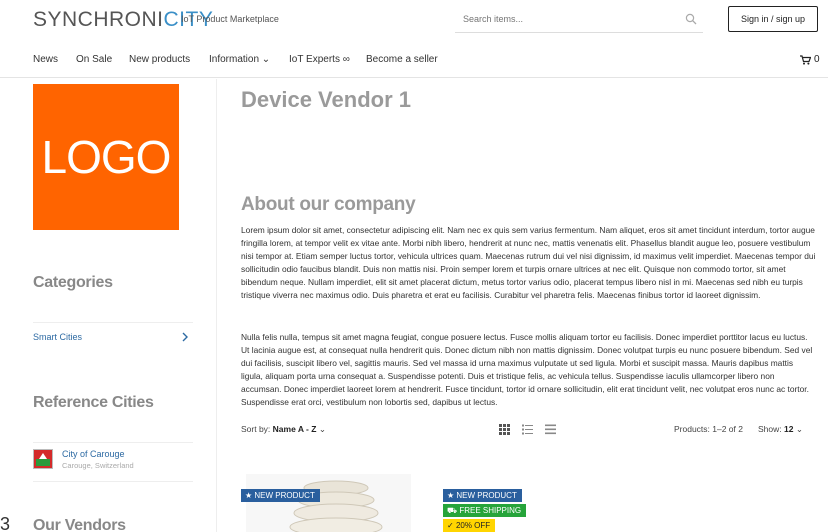 This screenshot has height=532, width=828. Describe the element at coordinates (773, 19) in the screenshot. I see `signin-button: Sign in / sign up` at that location.